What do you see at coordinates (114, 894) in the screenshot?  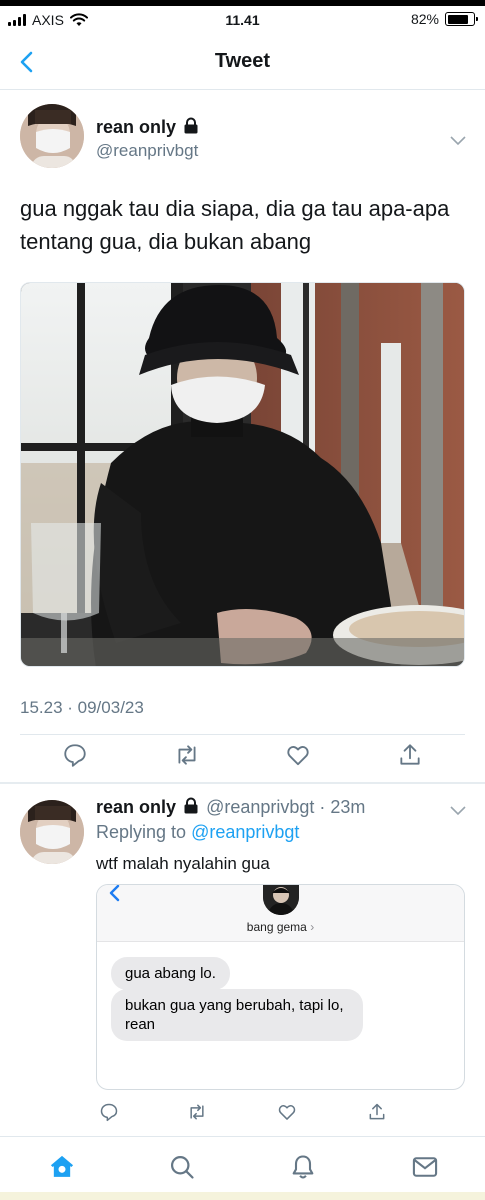 I see `chevron-left-icon` at bounding box center [114, 894].